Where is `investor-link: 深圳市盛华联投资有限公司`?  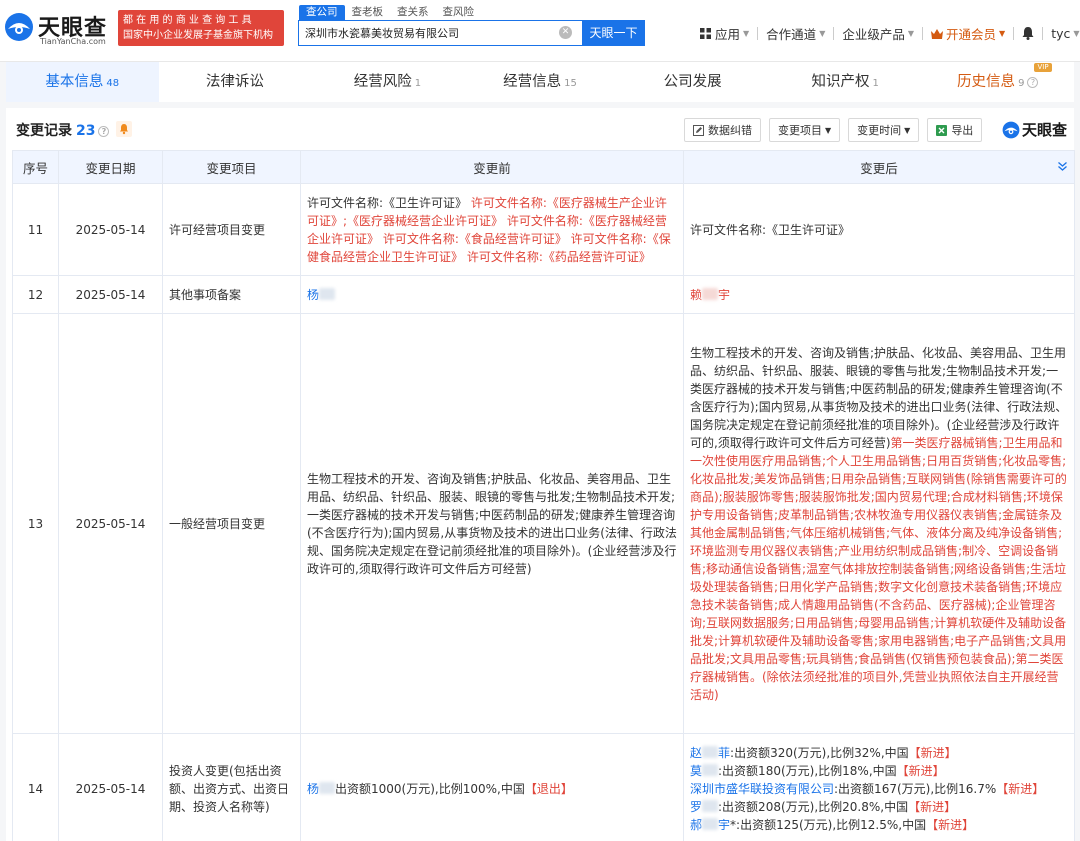 investor-link: 深圳市盛华联投资有限公司 is located at coordinates (762, 789).